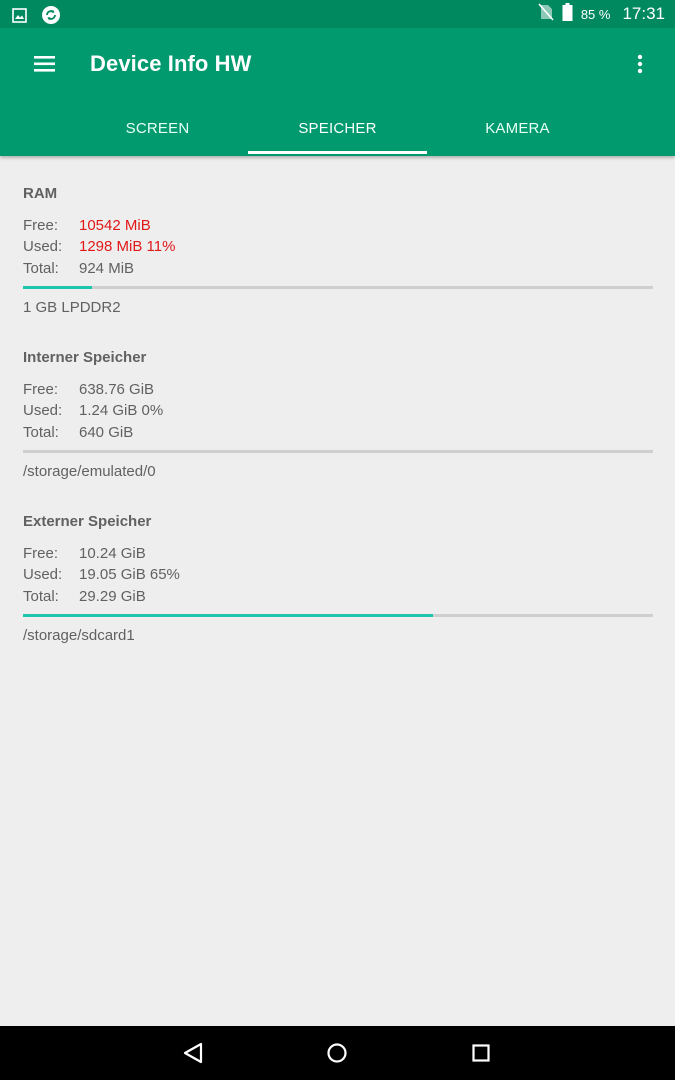 The width and height of the screenshot is (675, 1080). What do you see at coordinates (337, 14) in the screenshot?
I see `status-bar: 85 % 17:31` at bounding box center [337, 14].